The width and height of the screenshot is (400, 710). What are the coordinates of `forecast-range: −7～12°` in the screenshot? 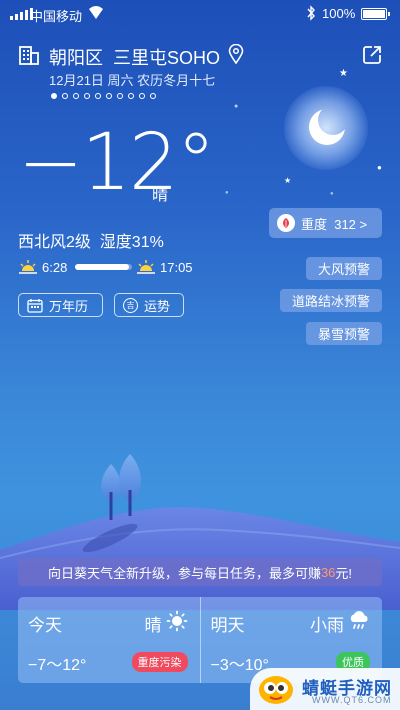 It's located at (57, 665).